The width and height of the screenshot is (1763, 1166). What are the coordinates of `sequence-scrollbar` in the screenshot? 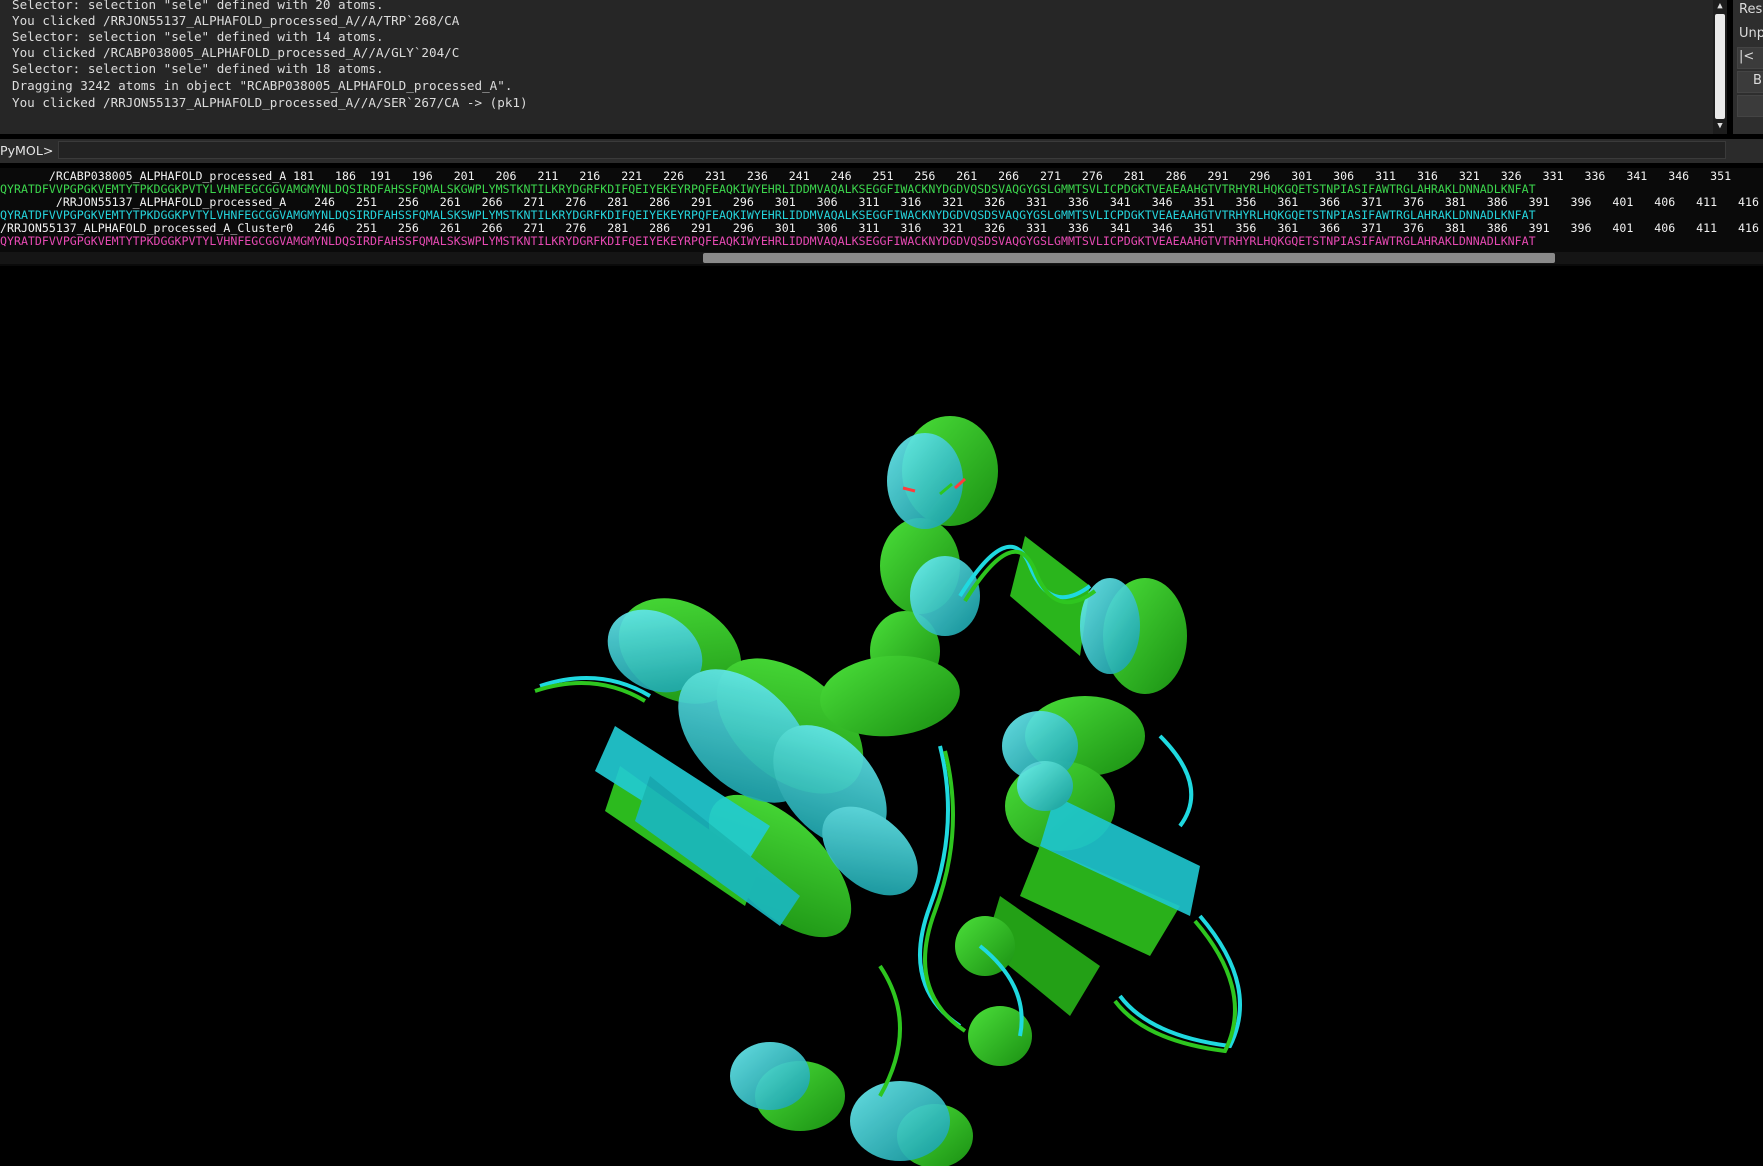 It's located at (881, 258).